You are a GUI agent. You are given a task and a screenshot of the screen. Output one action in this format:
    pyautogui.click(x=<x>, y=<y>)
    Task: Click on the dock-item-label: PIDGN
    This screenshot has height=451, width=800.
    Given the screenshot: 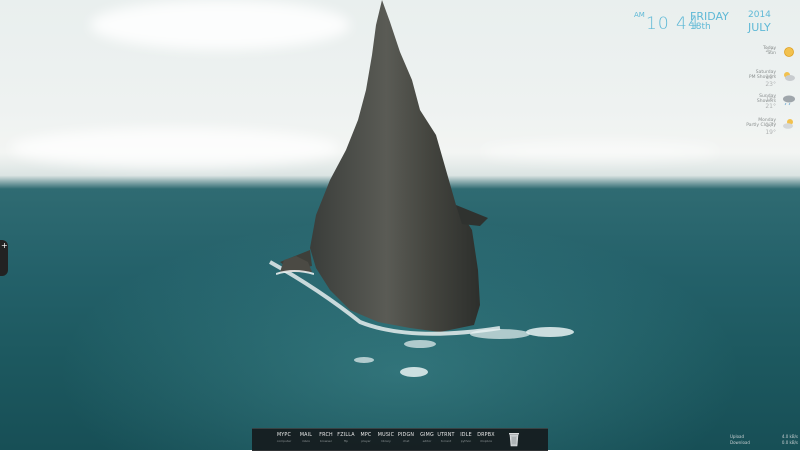 What is the action you would take?
    pyautogui.click(x=406, y=435)
    